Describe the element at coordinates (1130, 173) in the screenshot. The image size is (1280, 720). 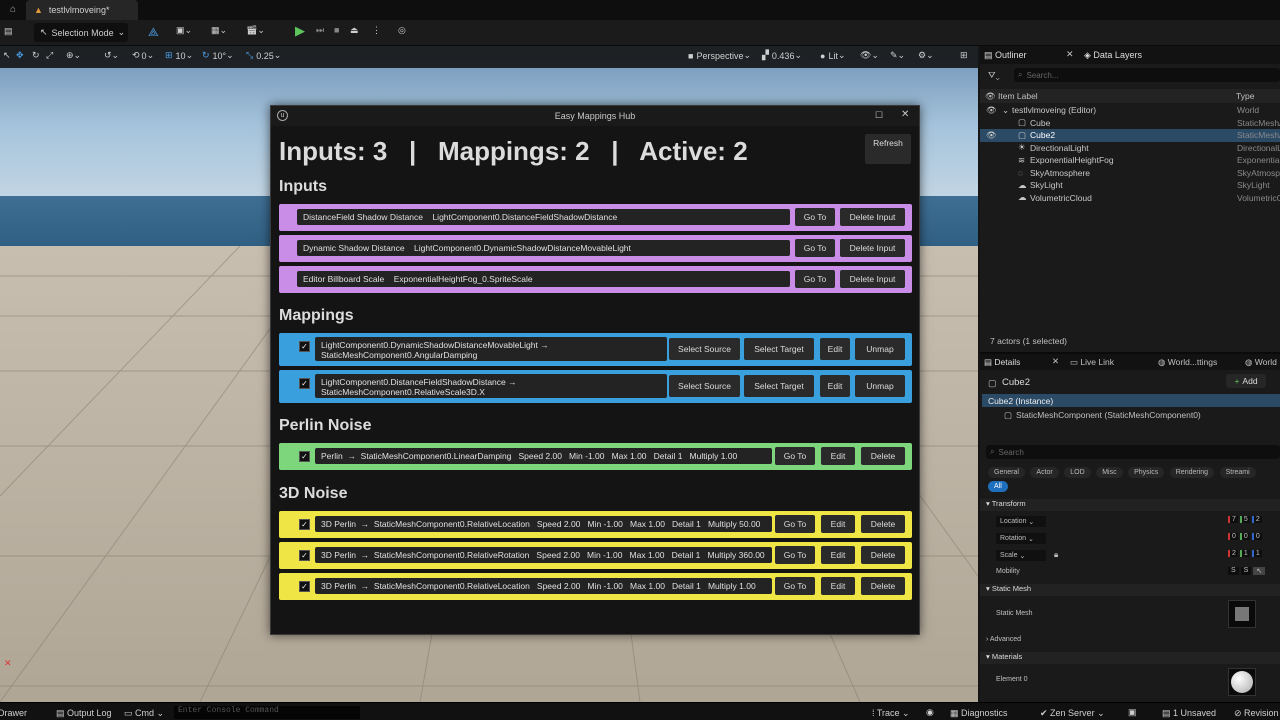
I see `outliner-row: ◌ SkyAtmosphere SkyAtmosphere` at that location.